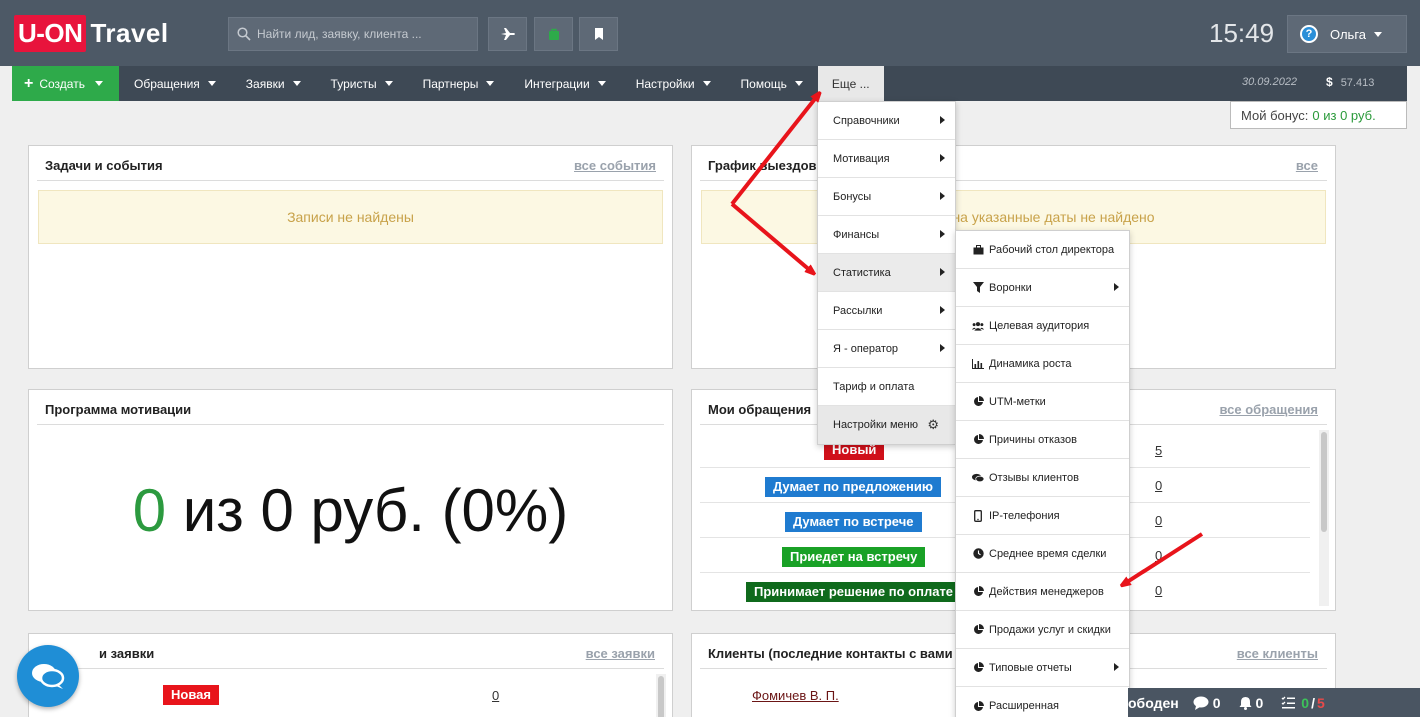  Describe the element at coordinates (1216, 702) in the screenshot. I see `messages-count: 0` at that location.